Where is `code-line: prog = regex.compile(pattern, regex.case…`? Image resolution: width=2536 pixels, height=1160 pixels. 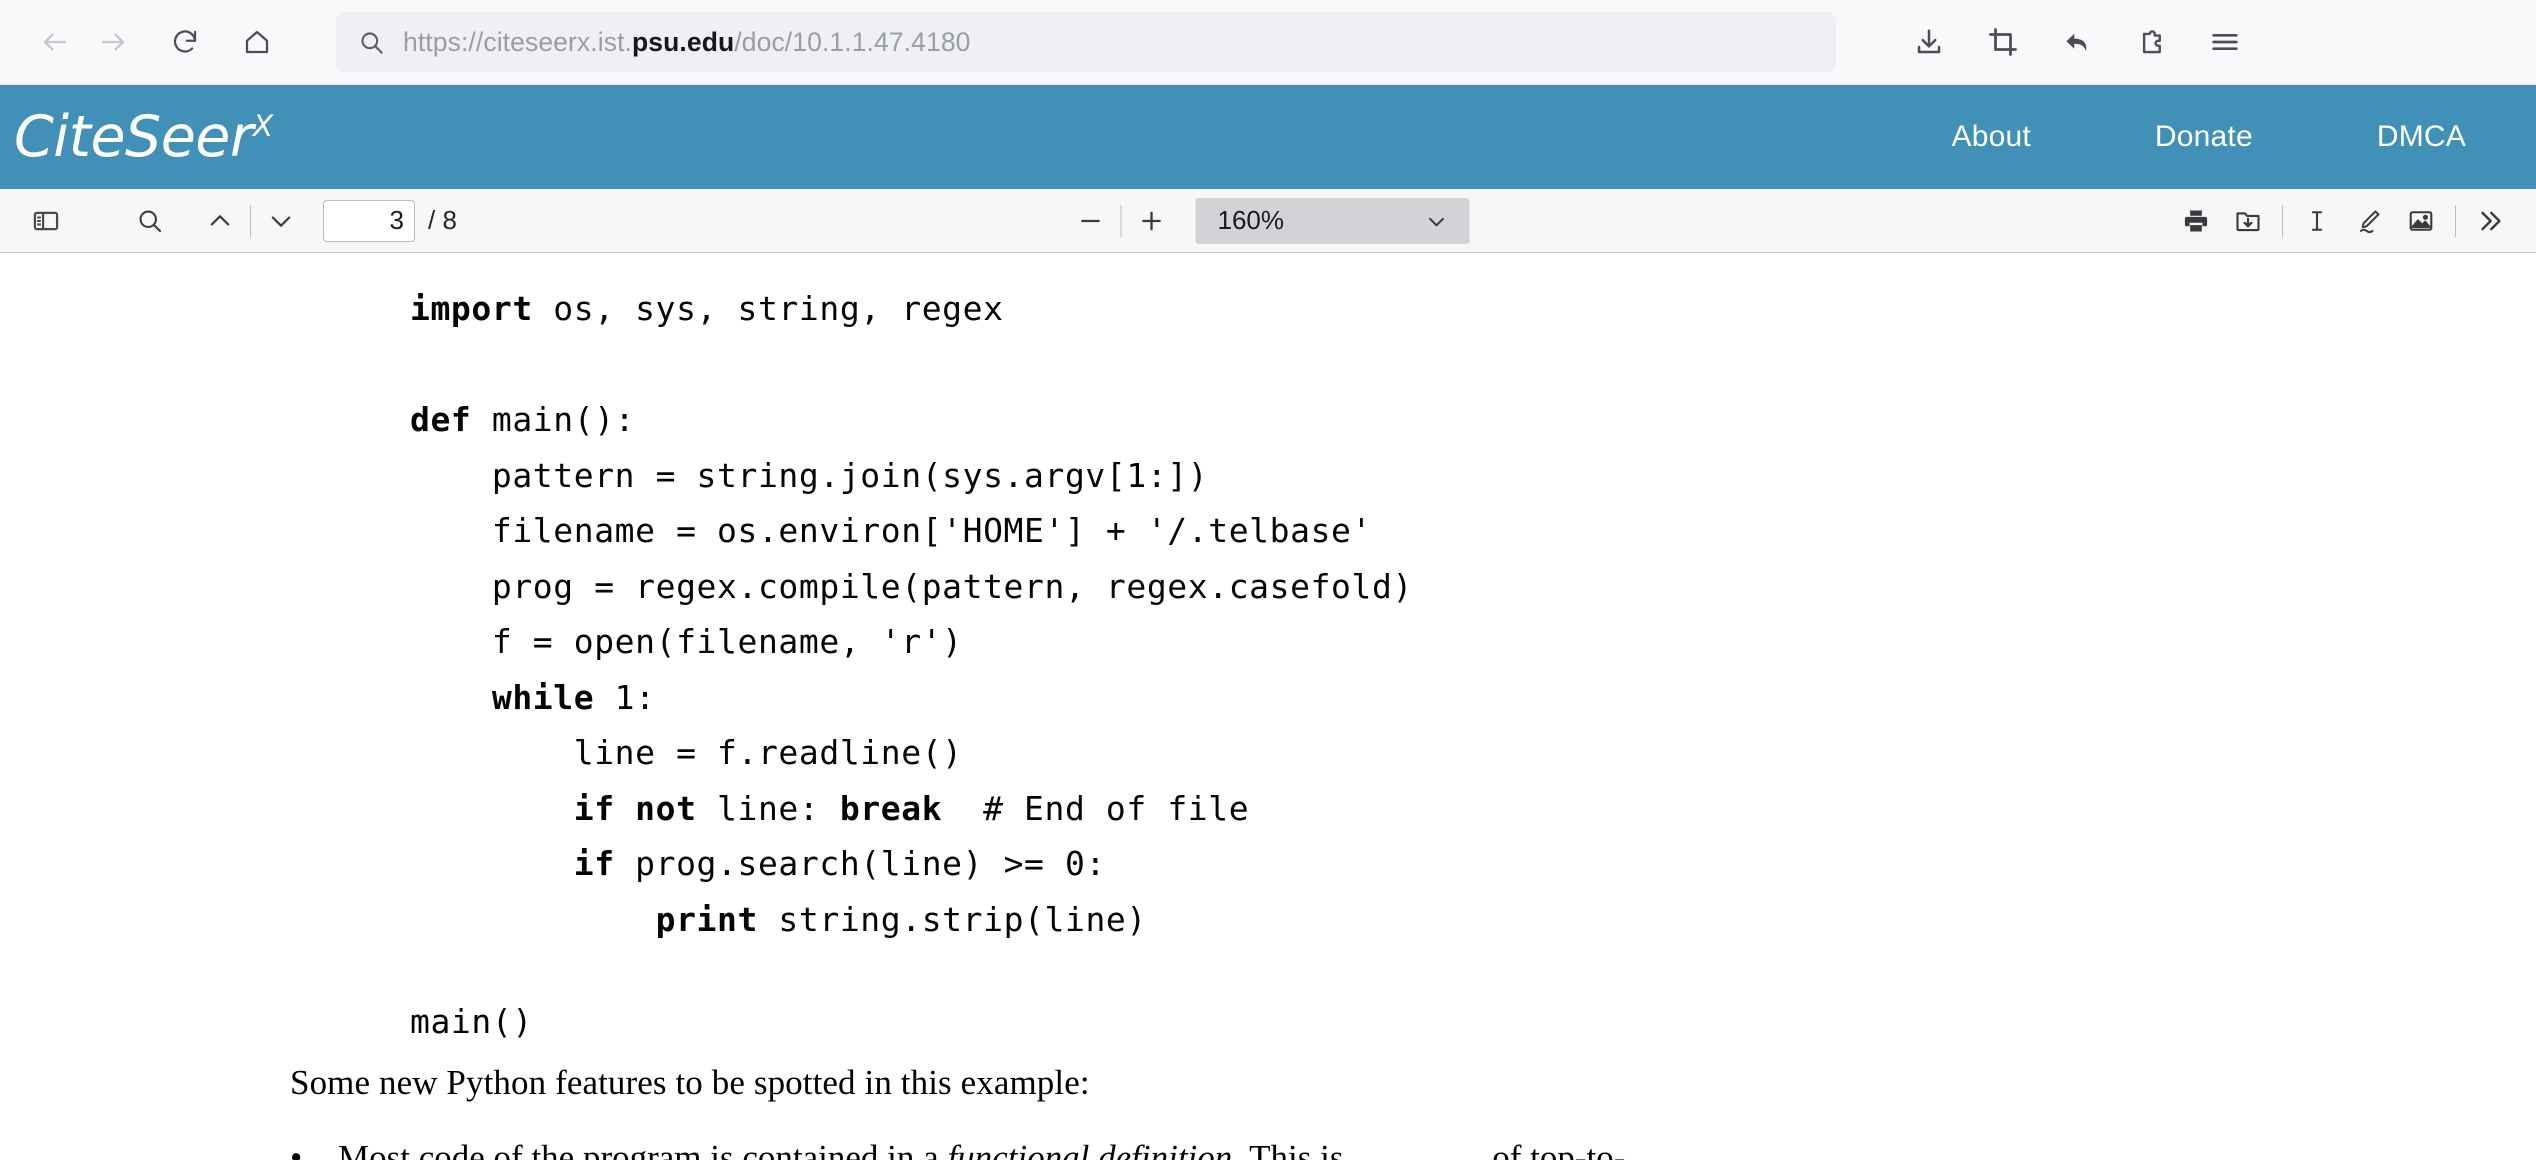 code-line: prog = regex.compile(pattern, regex.case… is located at coordinates (1473, 587).